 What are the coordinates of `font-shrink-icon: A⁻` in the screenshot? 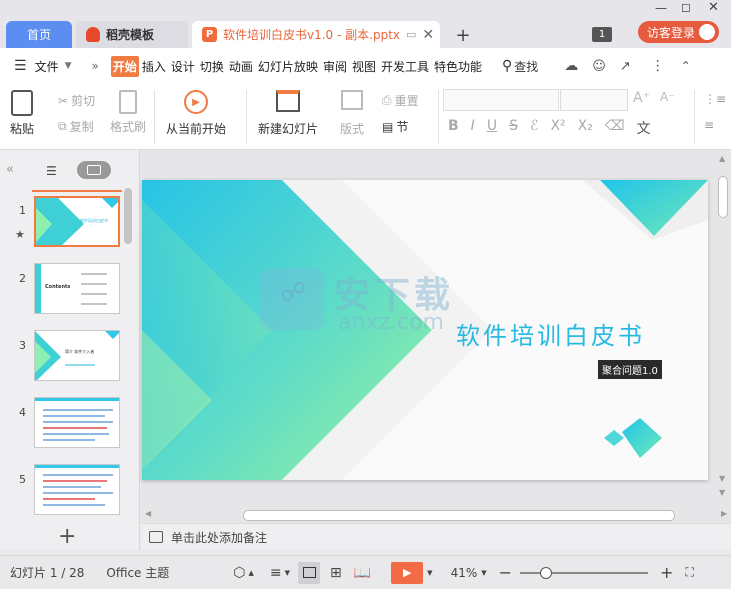 It's located at (667, 97).